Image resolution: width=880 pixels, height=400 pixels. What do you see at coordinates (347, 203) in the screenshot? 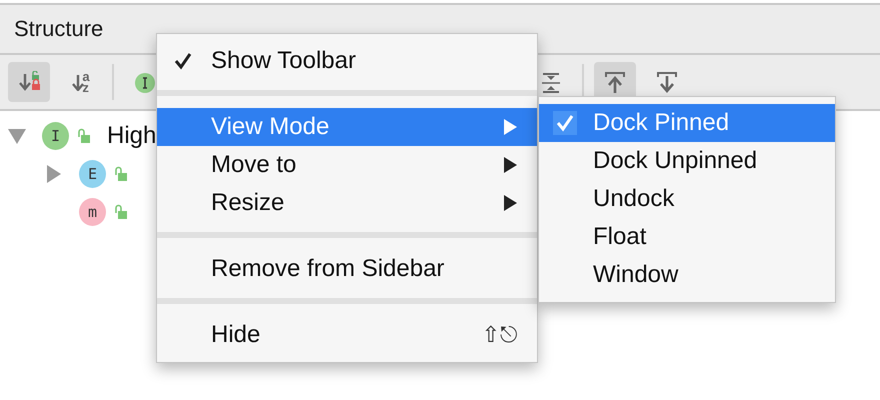
I see `menu-item: Resize` at bounding box center [347, 203].